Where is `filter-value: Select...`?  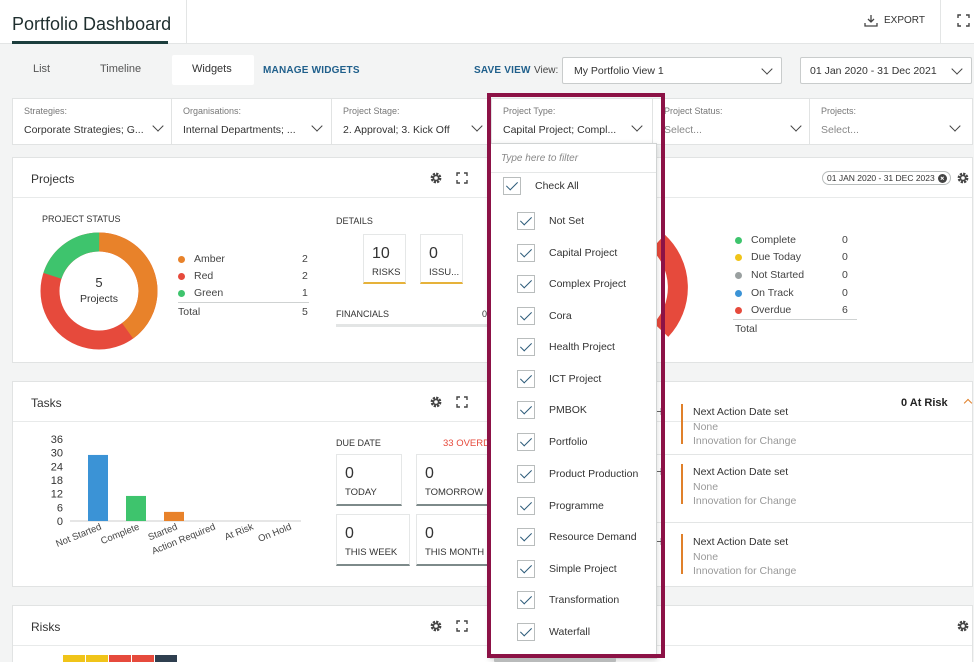
filter-value: Select... is located at coordinates (840, 130).